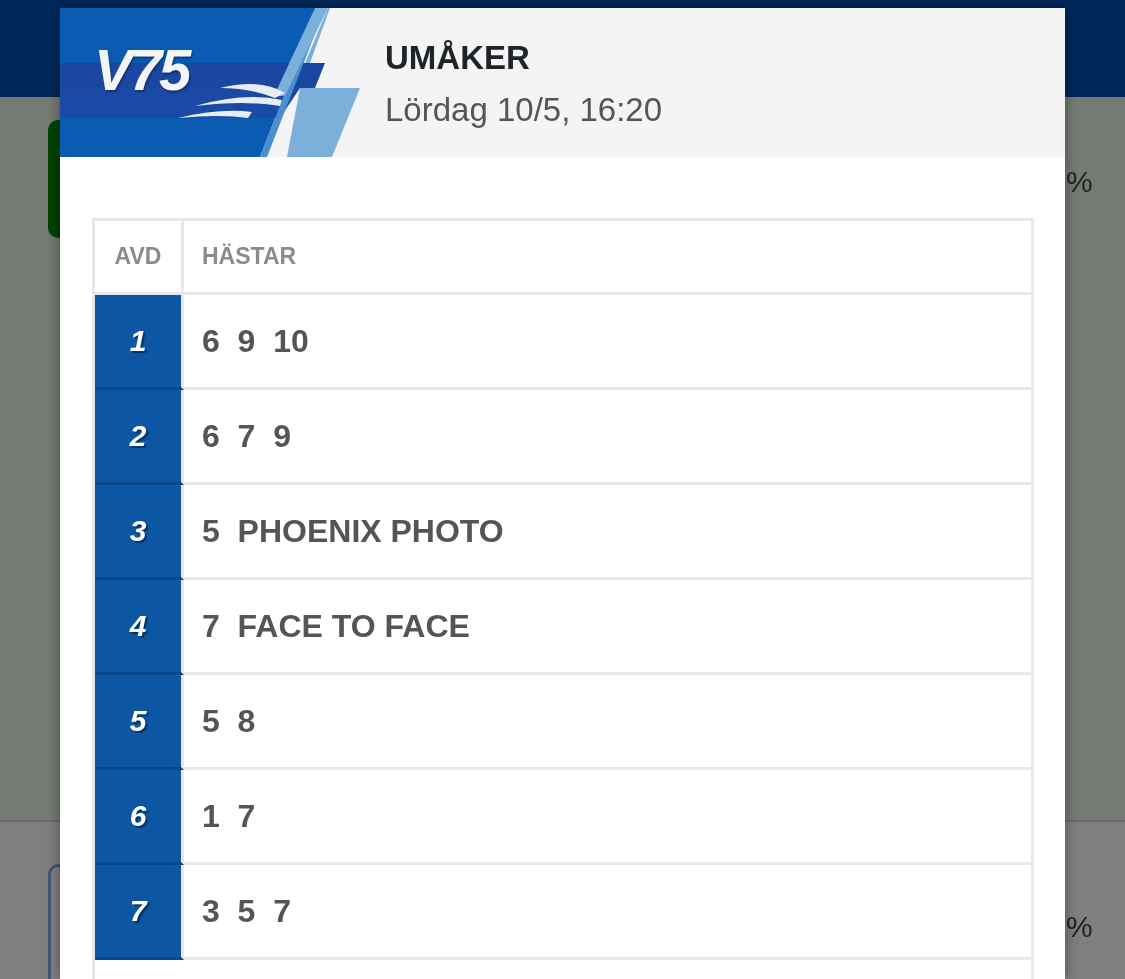 This screenshot has width=1125, height=979. Describe the element at coordinates (139, 342) in the screenshot. I see `leg-number: 1` at that location.